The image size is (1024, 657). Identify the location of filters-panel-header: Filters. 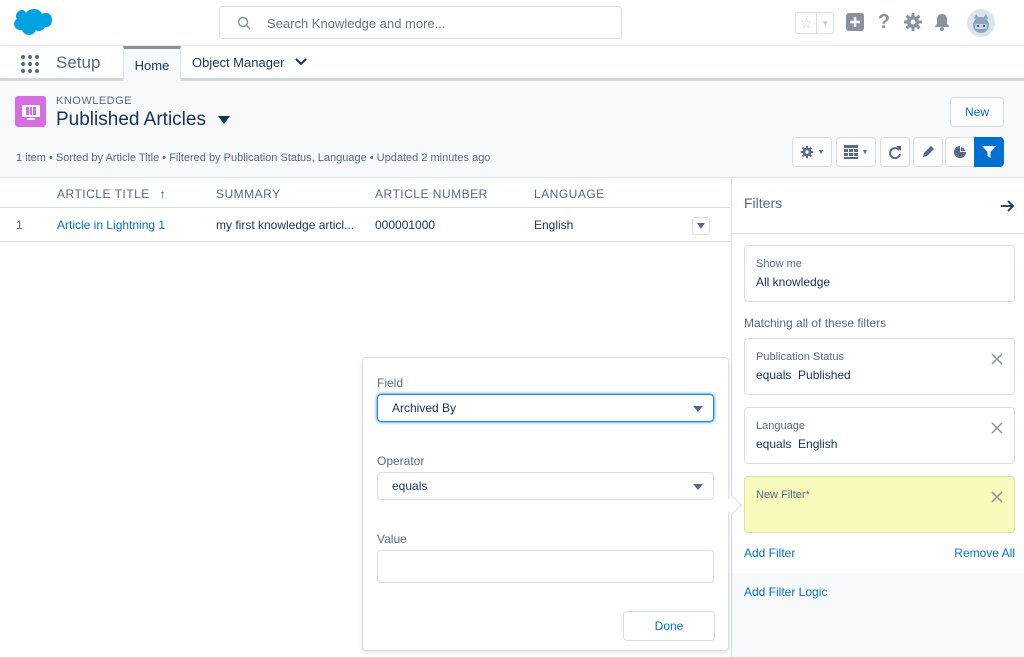
(878, 206).